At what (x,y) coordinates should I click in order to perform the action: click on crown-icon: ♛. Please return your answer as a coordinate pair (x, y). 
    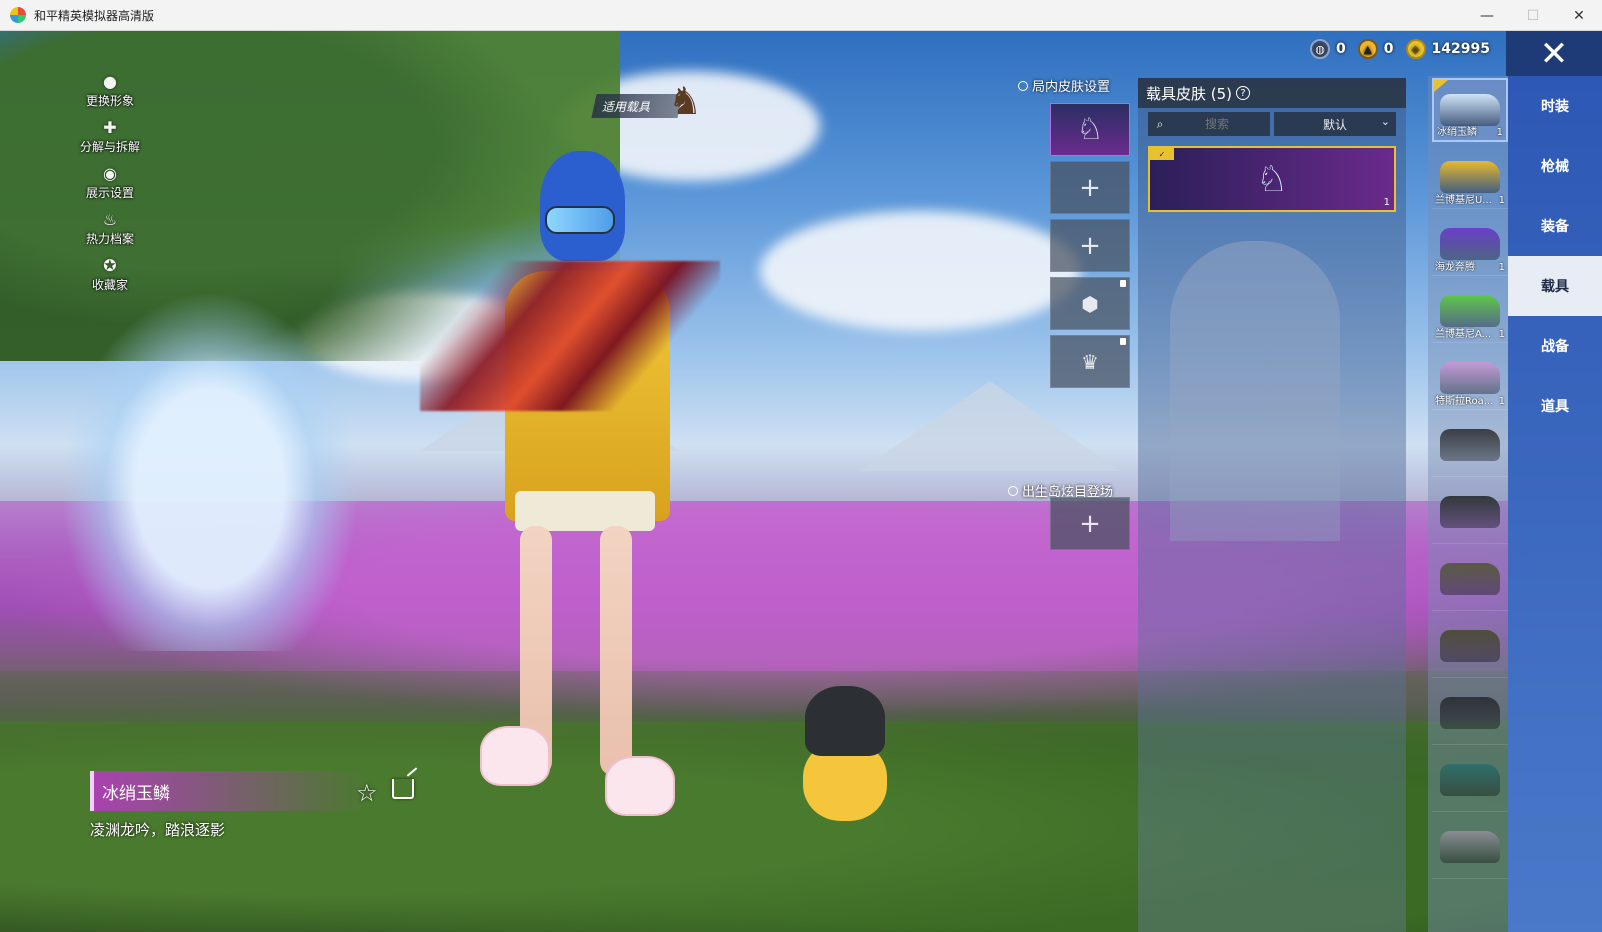
    Looking at the image, I should click on (1090, 361).